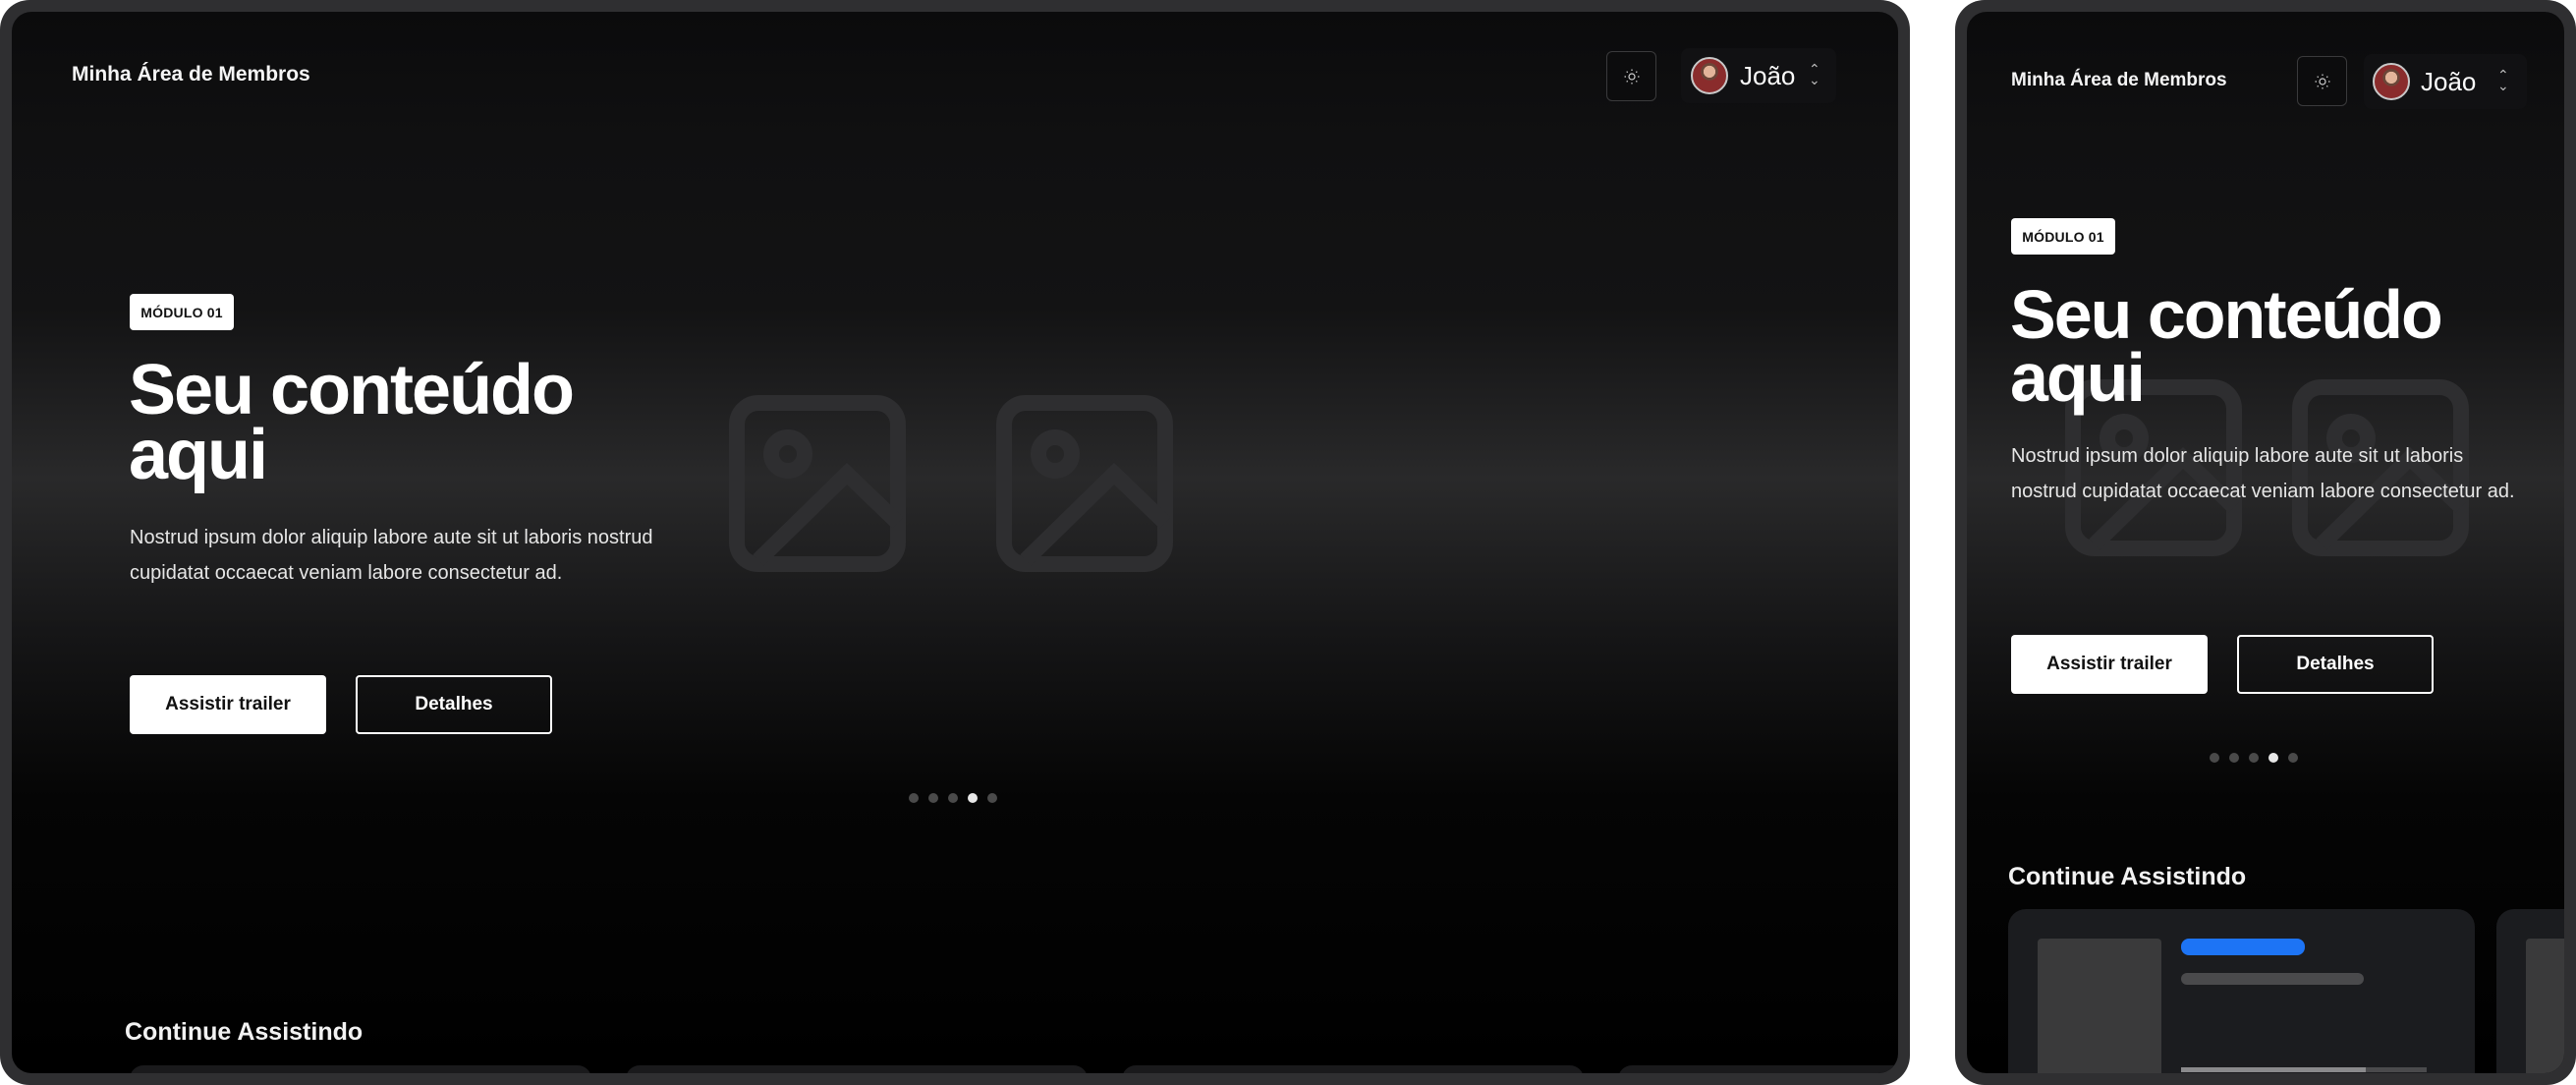  What do you see at coordinates (2273, 1069) in the screenshot?
I see `card-progress-fill` at bounding box center [2273, 1069].